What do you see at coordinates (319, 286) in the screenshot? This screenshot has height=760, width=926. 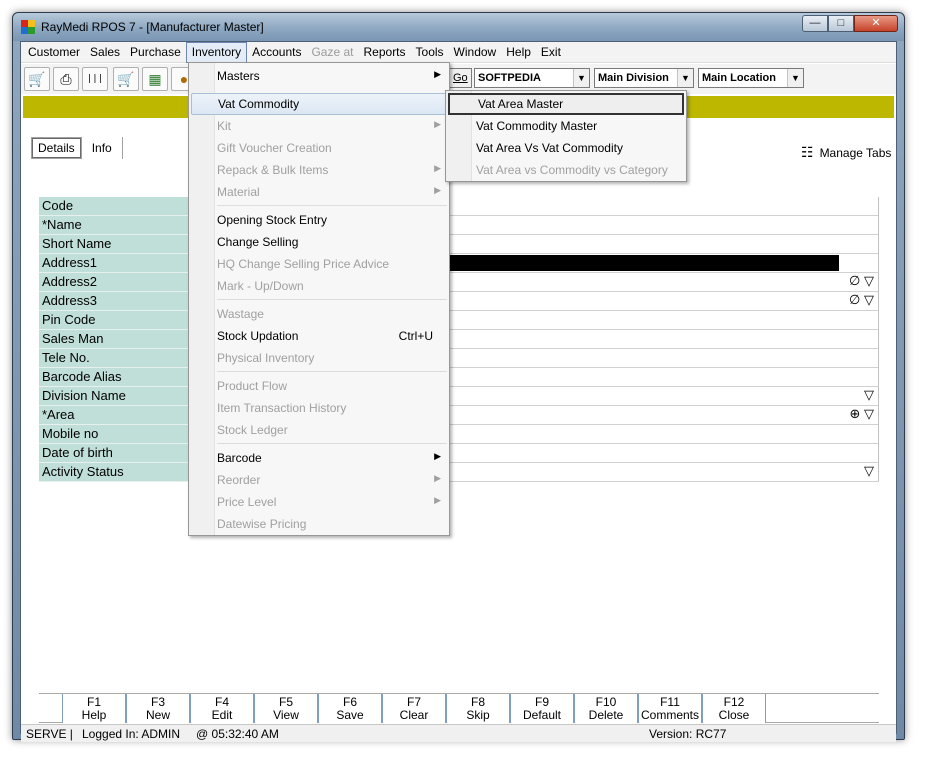 I see `menu-item-mark-updown: Mark - Up/Down` at bounding box center [319, 286].